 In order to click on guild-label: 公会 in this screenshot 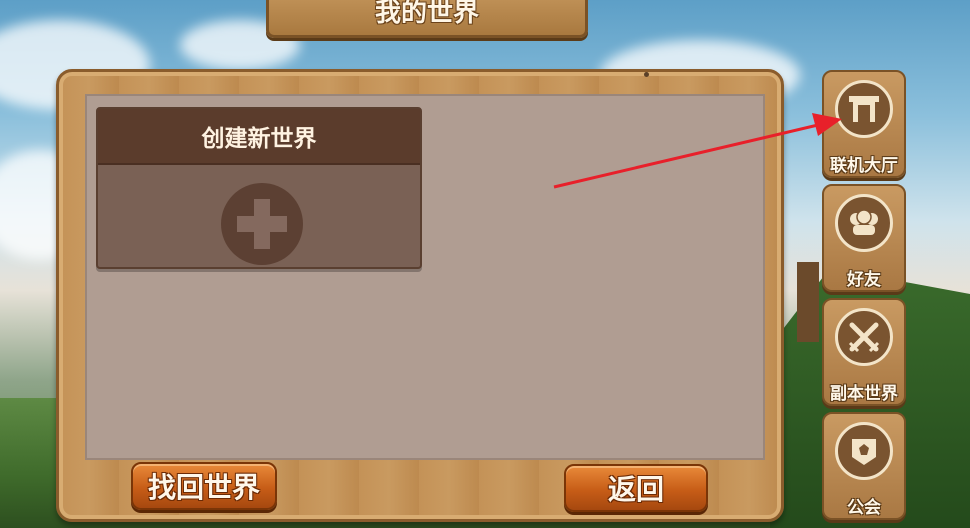, I will do `click(864, 508)`.